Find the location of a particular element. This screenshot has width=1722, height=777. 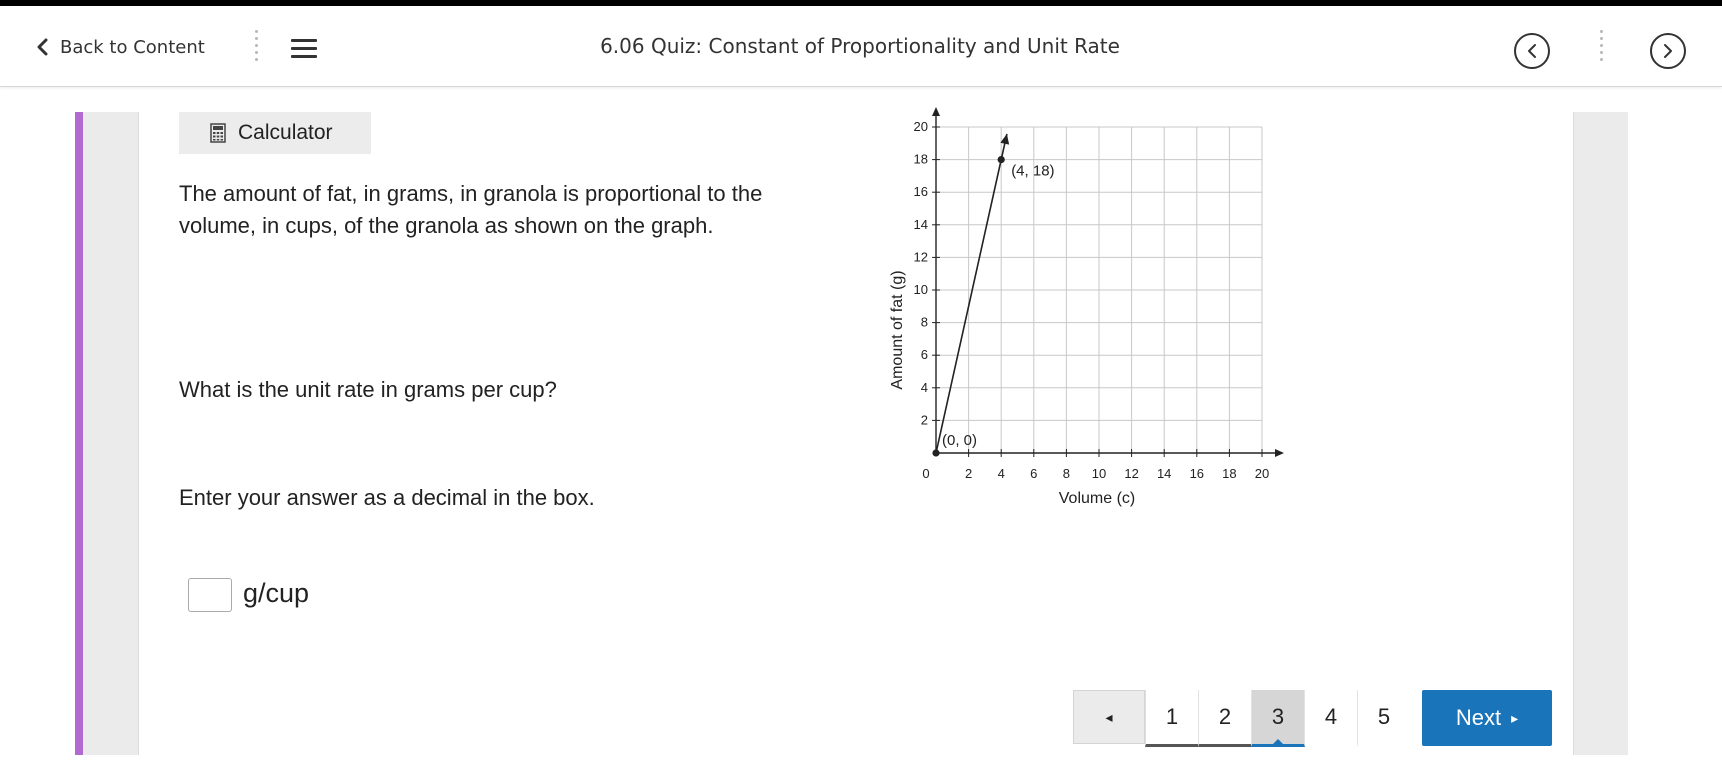

y-tick-label: 12 is located at coordinates (921, 256).